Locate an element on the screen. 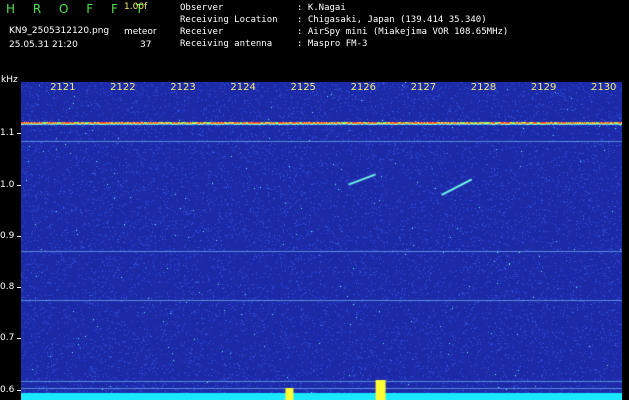 Image resolution: width=629 pixels, height=400 pixels. x-tick-label: 2125 is located at coordinates (303, 87).